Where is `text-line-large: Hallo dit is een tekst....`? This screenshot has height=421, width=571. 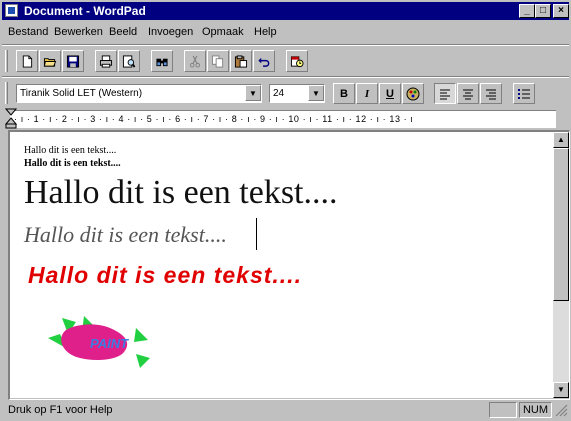
text-line-large: Hallo dit is een tekst.... is located at coordinates (181, 192).